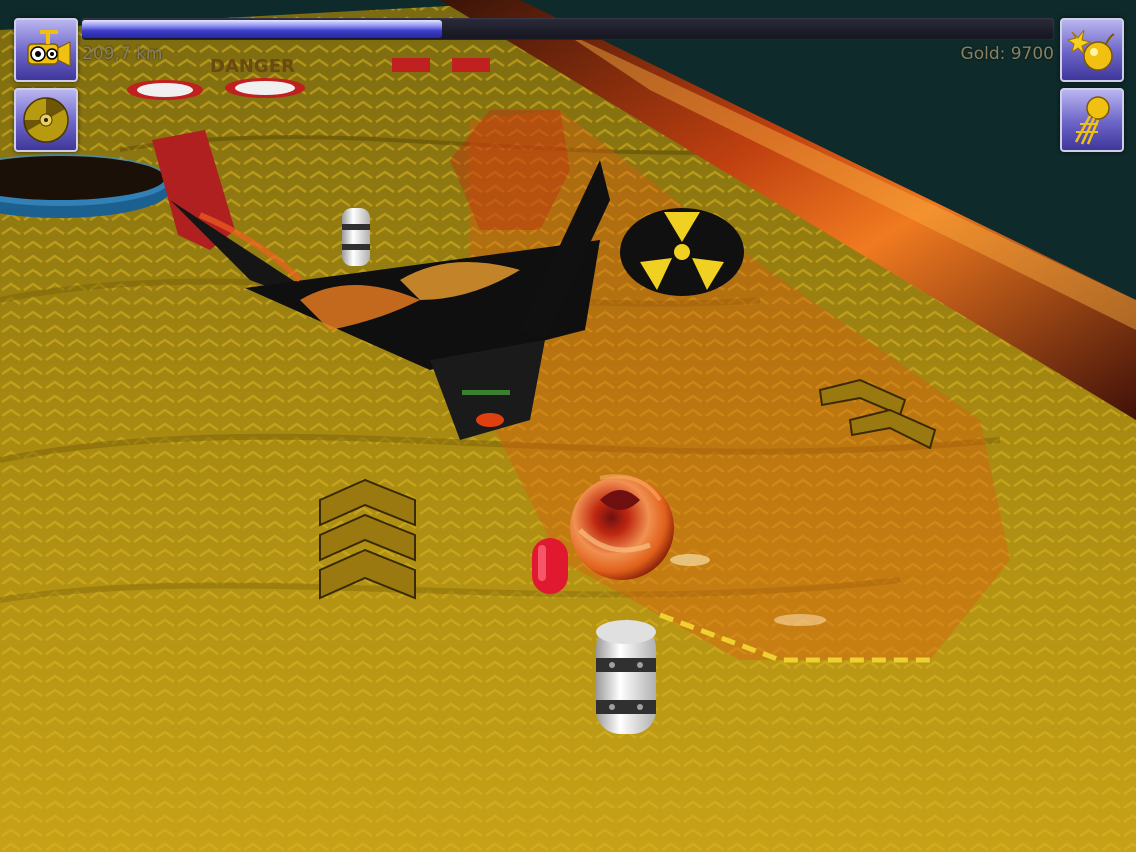 This screenshot has height=852, width=1136. I want to click on jump-button, so click(1092, 120).